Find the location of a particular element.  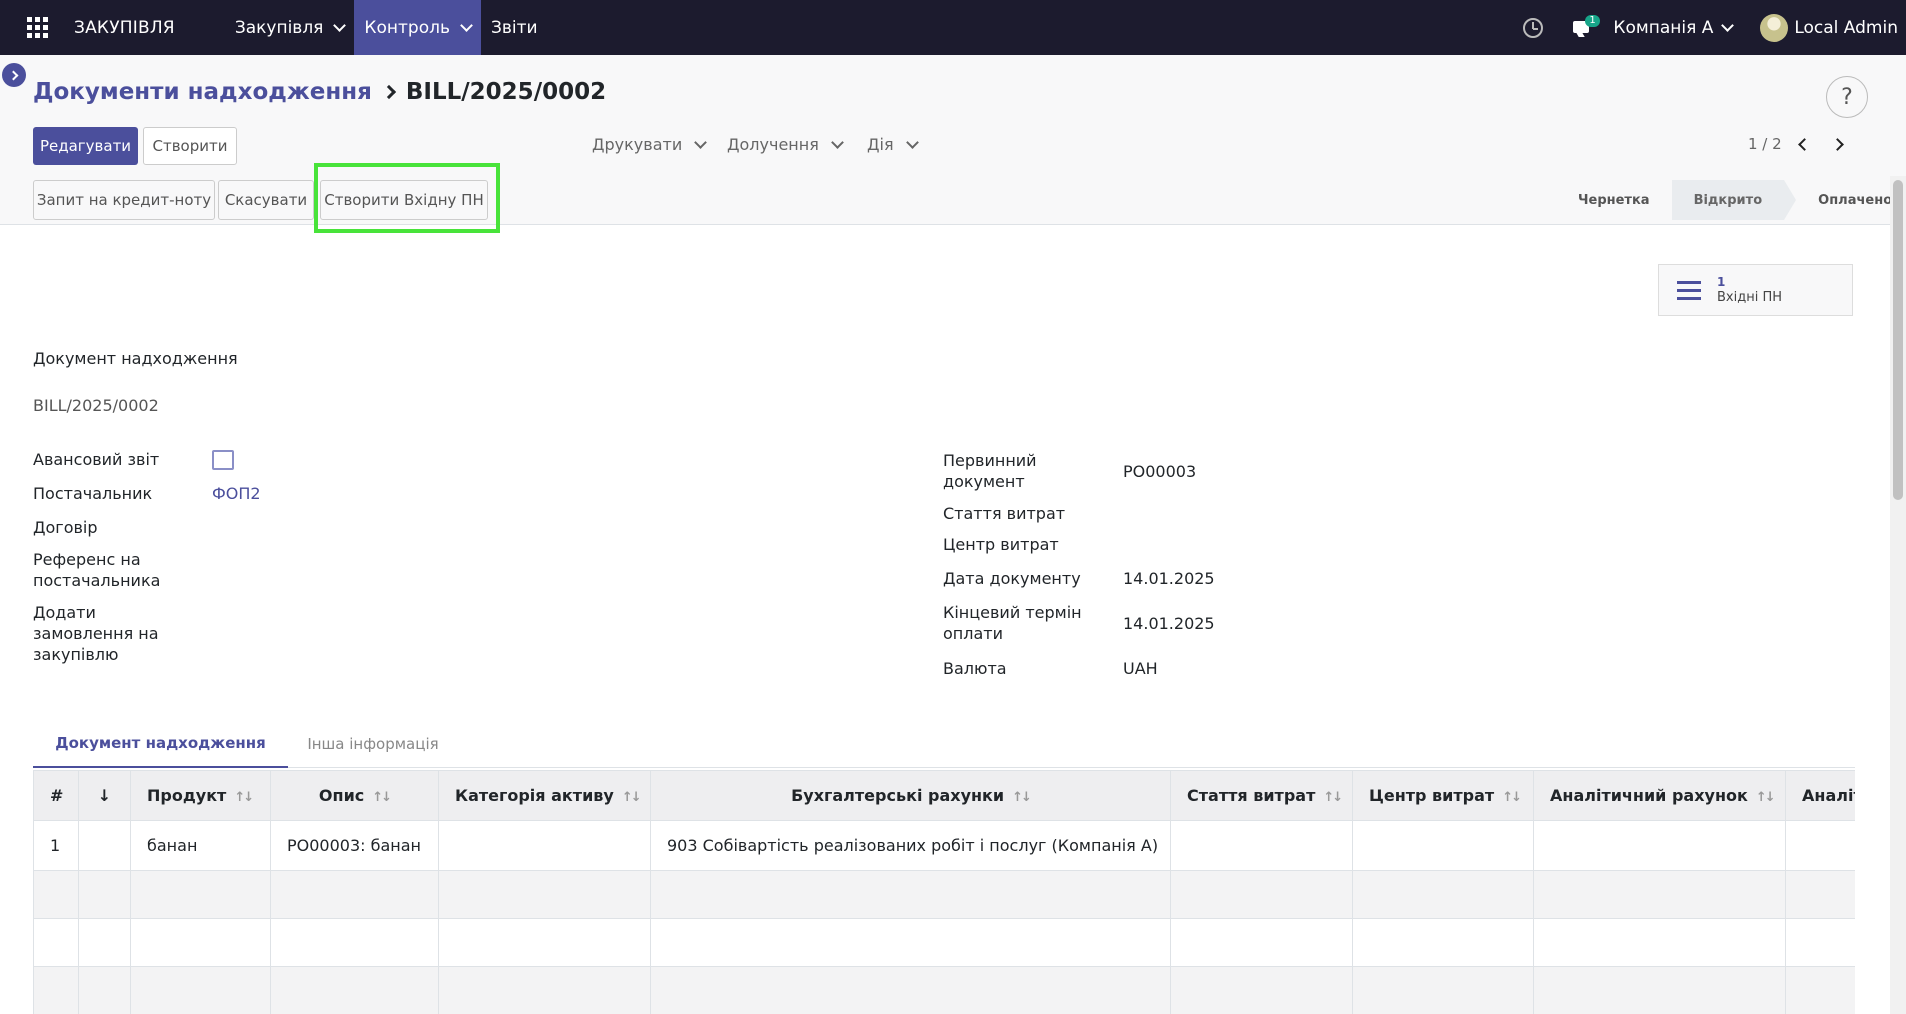

action-dropdown: Дія is located at coordinates (893, 144).